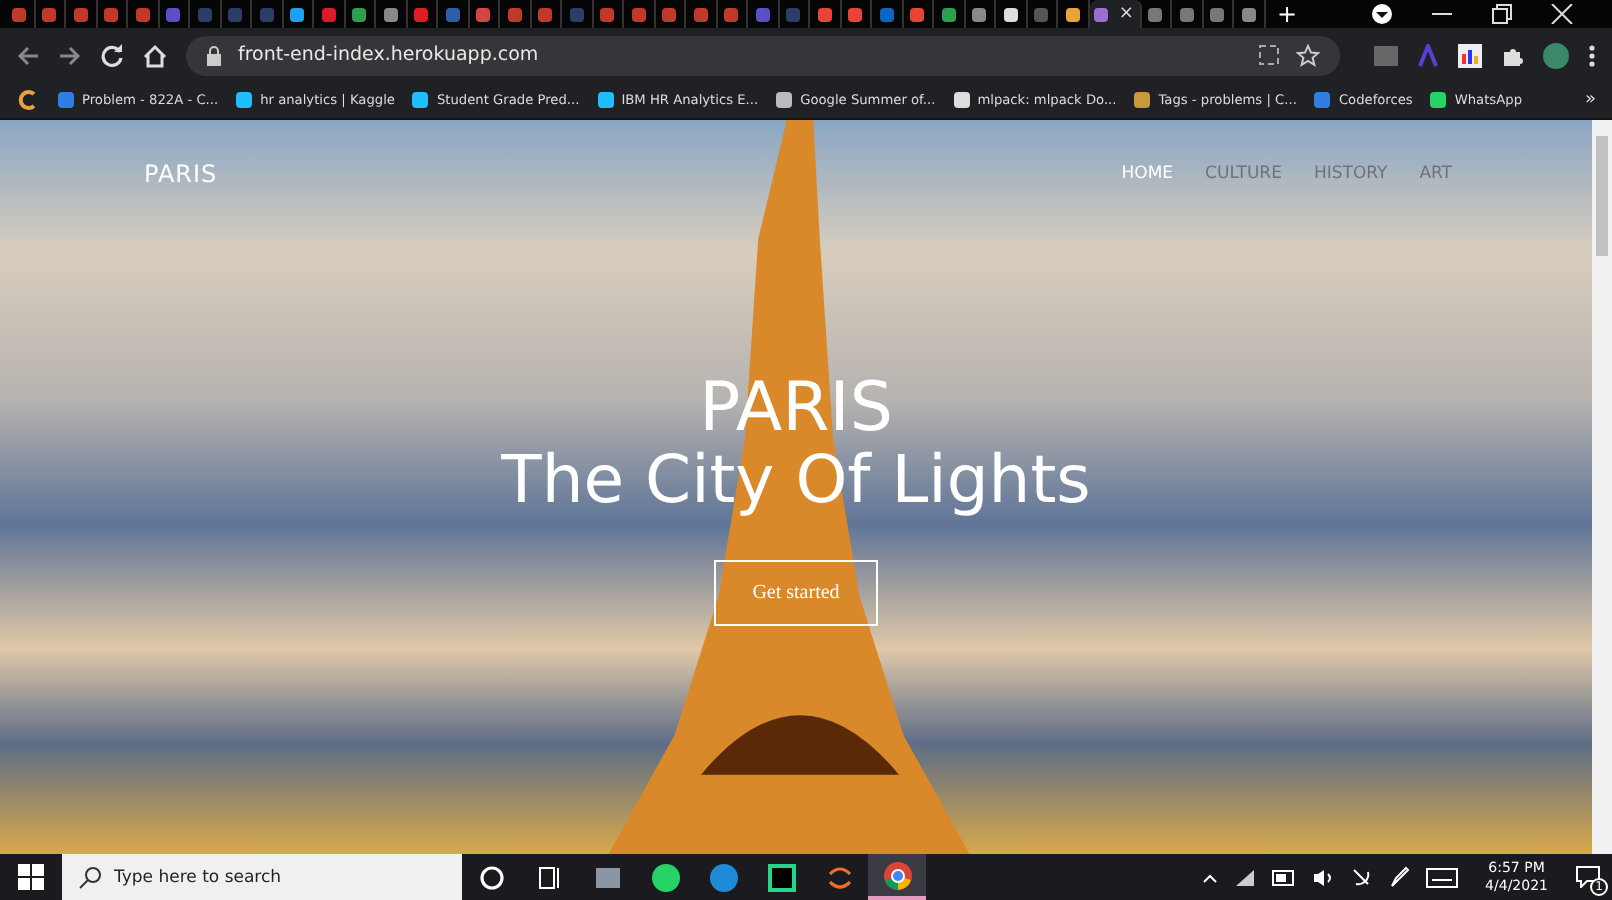  I want to click on keyboard-icon, so click(1441, 877).